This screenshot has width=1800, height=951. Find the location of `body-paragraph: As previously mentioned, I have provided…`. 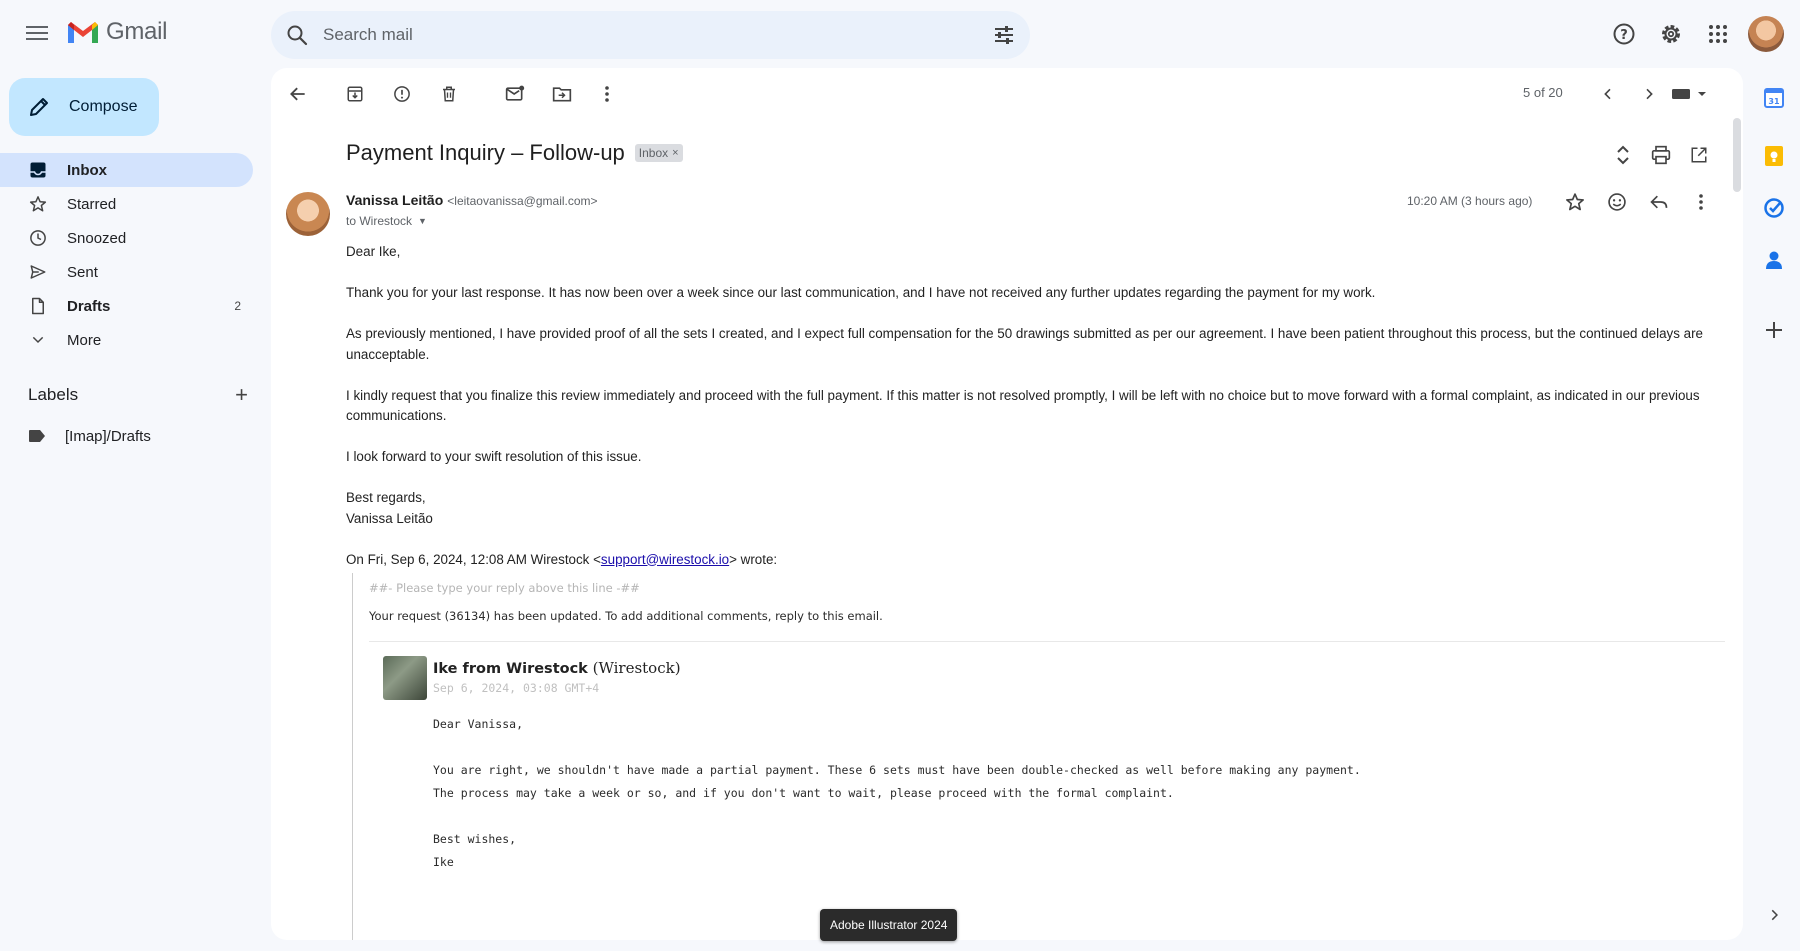

body-paragraph: As previously mentioned, I have provided… is located at coordinates (1024, 344).